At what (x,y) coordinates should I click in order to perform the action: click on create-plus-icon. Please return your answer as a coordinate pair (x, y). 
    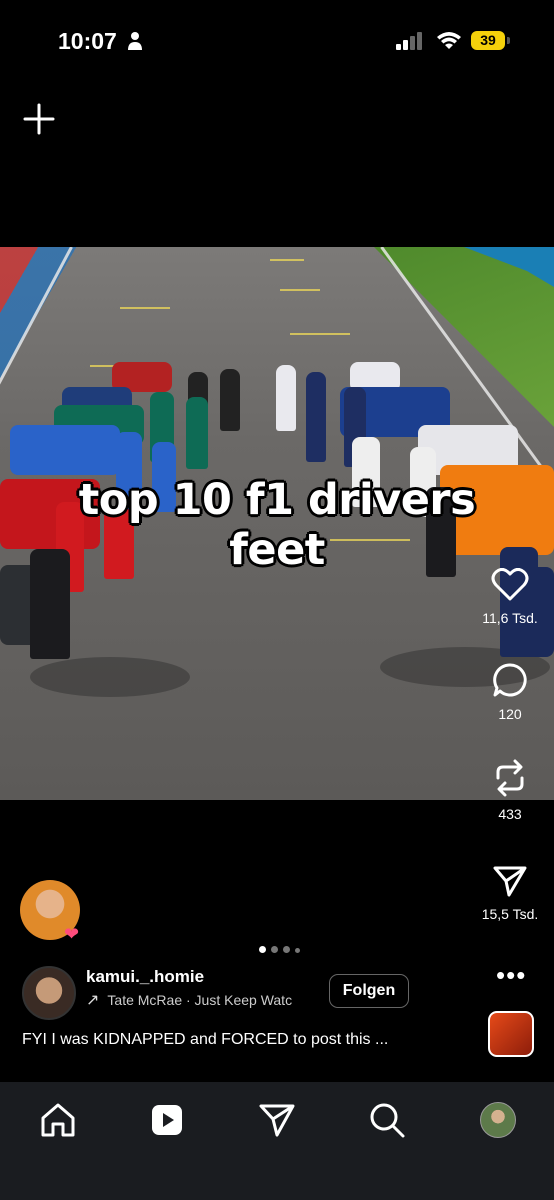
    Looking at the image, I should click on (39, 119).